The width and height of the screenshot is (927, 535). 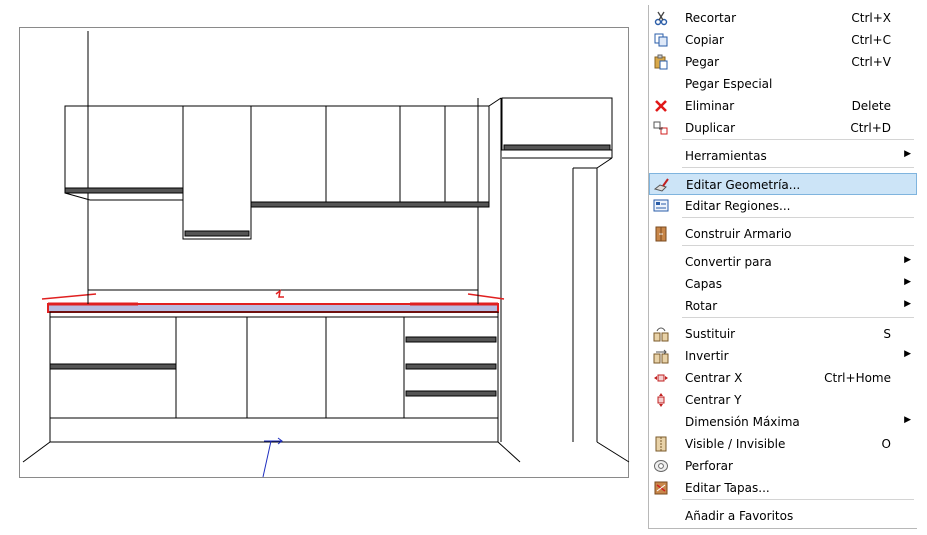 I want to click on menu-item-label: Copiar, so click(x=704, y=40).